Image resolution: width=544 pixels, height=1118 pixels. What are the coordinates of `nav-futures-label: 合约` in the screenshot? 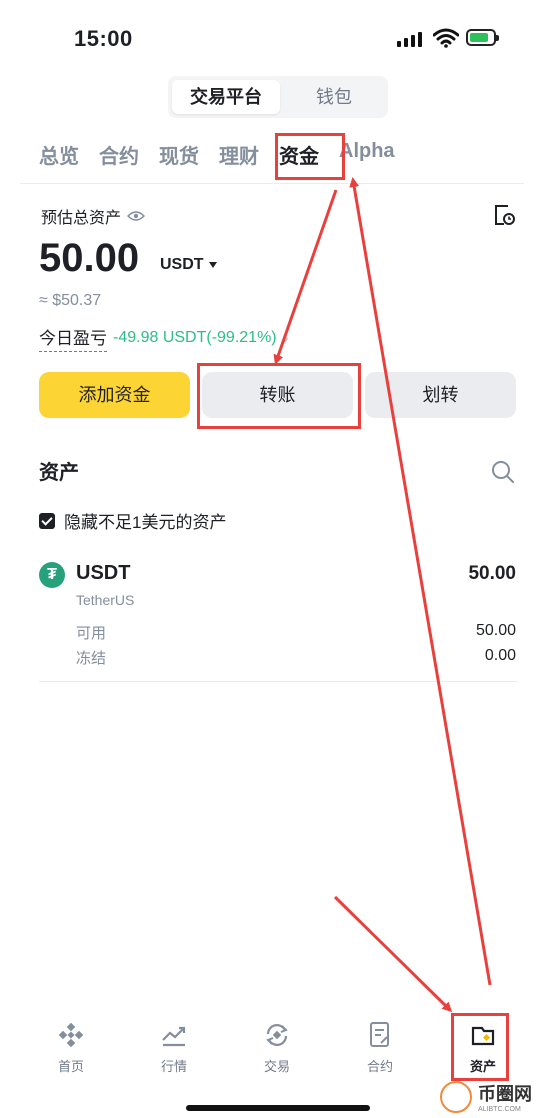 It's located at (379, 1066).